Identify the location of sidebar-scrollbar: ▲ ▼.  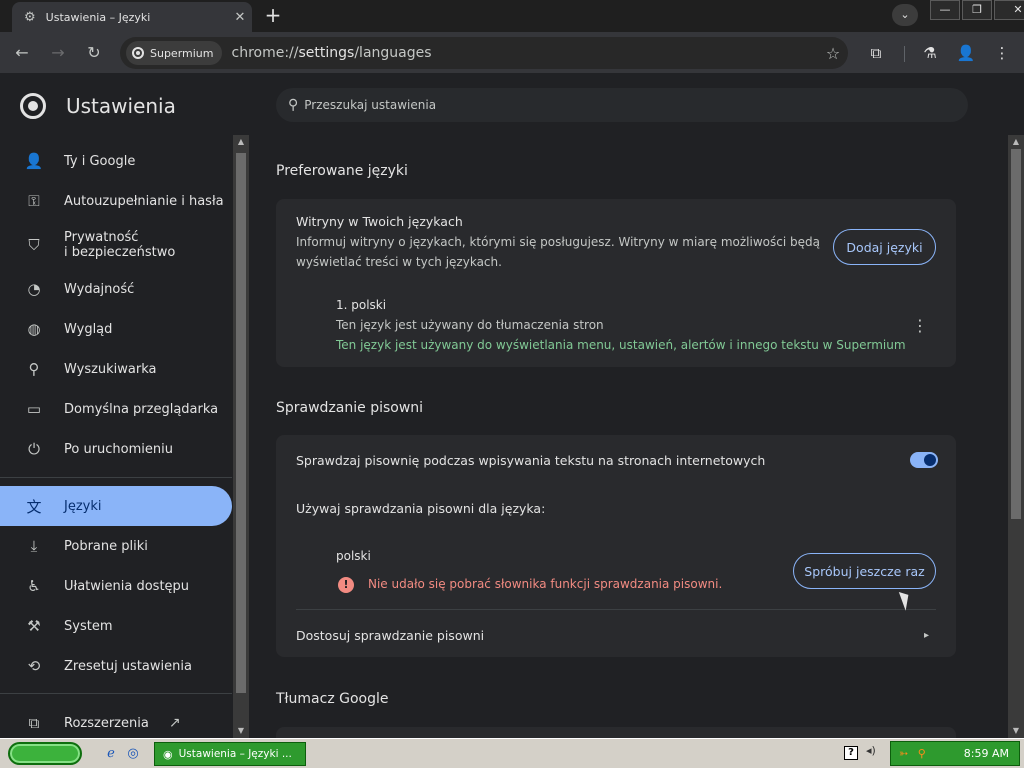
(241, 436).